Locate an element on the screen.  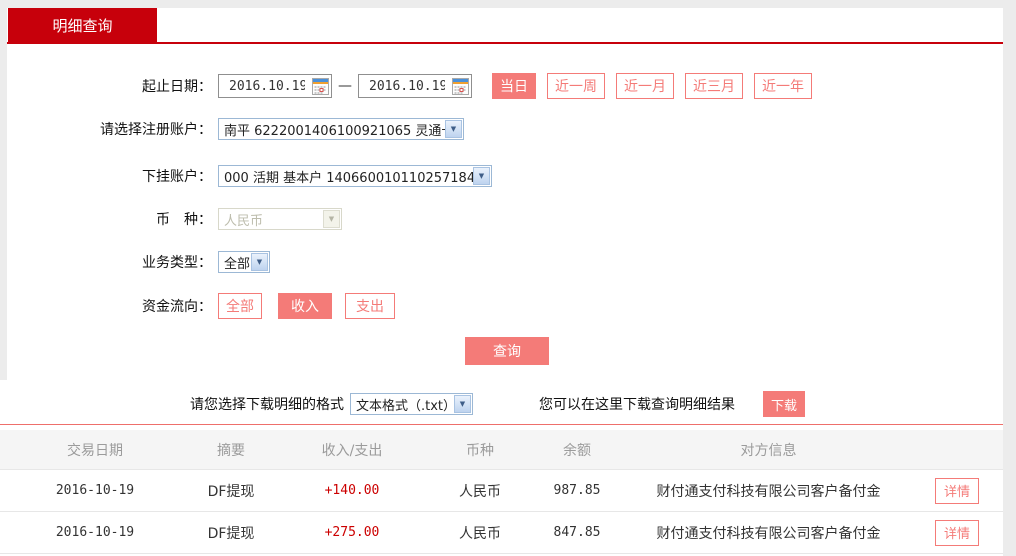
end-date-input is located at coordinates (402, 86).